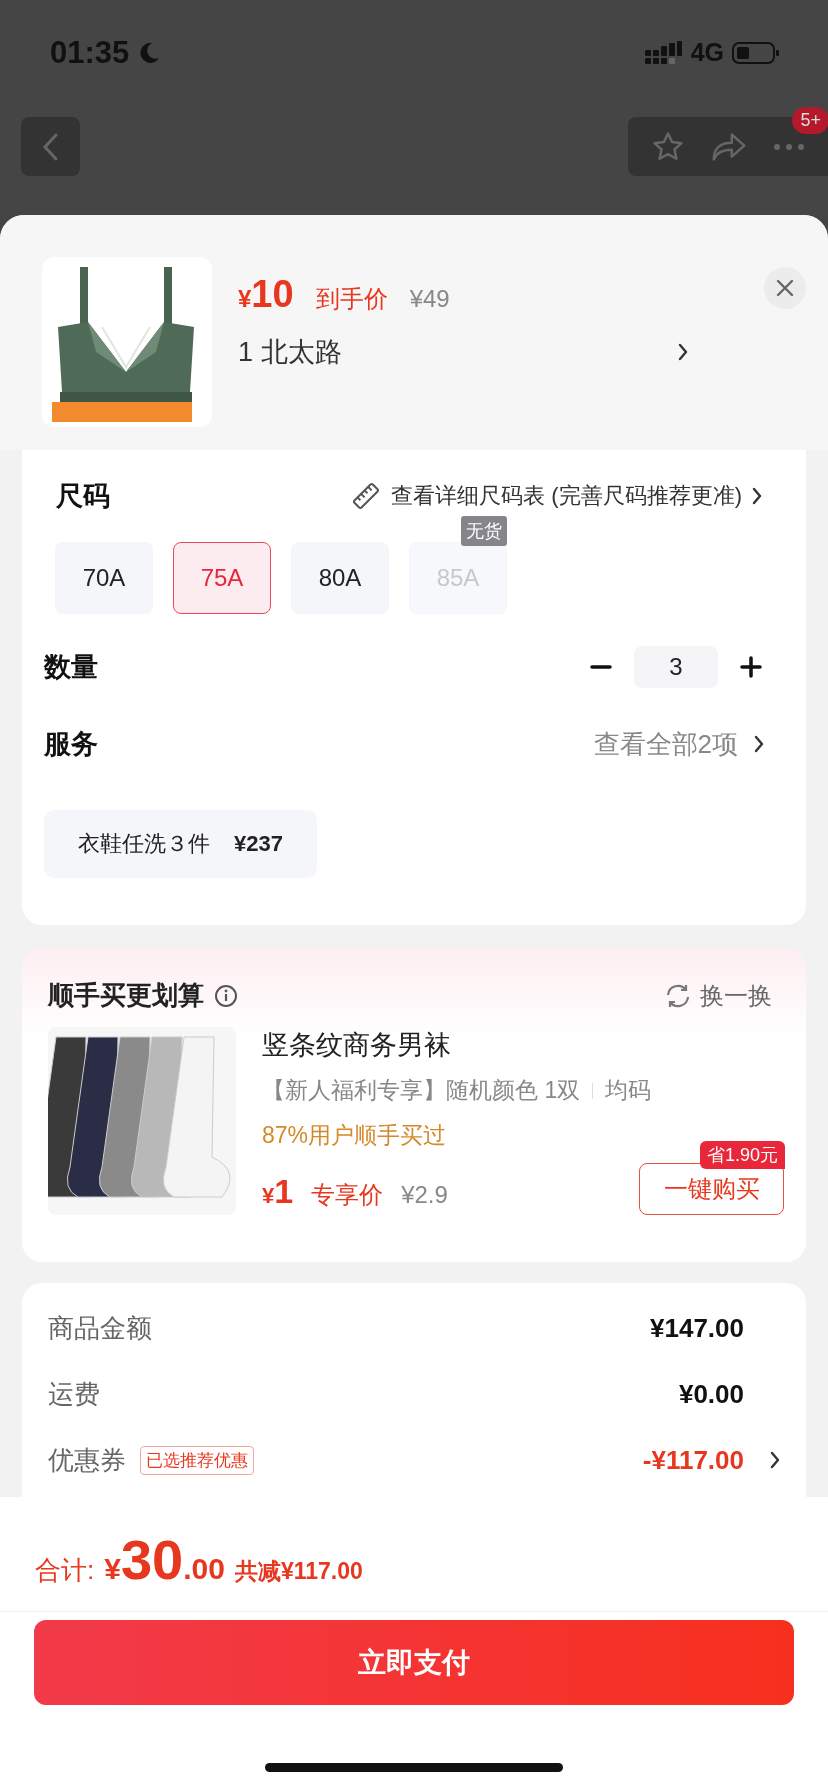 This screenshot has height=1792, width=828. I want to click on original-price: ¥2.9, so click(424, 1195).